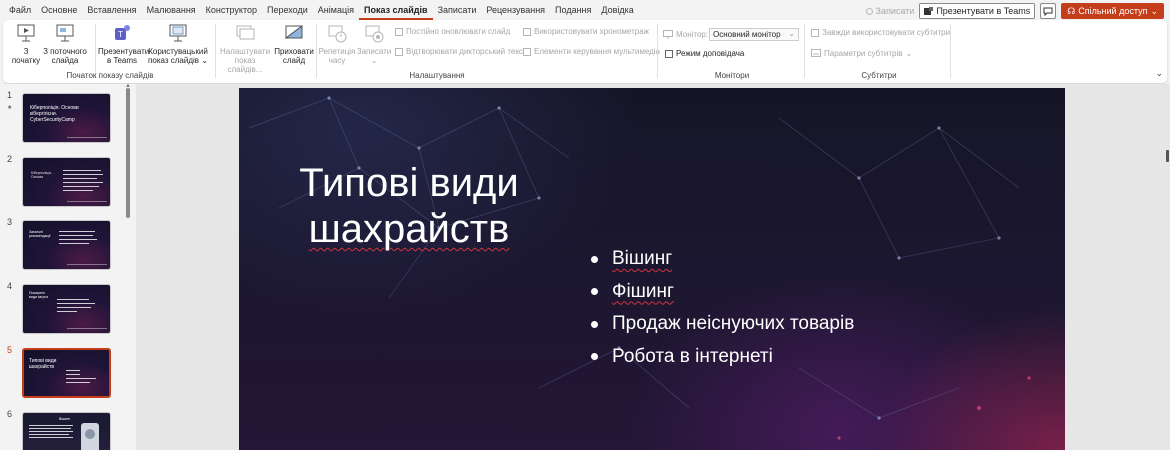  What do you see at coordinates (65, 247) in the screenshot?
I see `thumbnail-slide-3: 3 Загальні рекомендації` at bounding box center [65, 247].